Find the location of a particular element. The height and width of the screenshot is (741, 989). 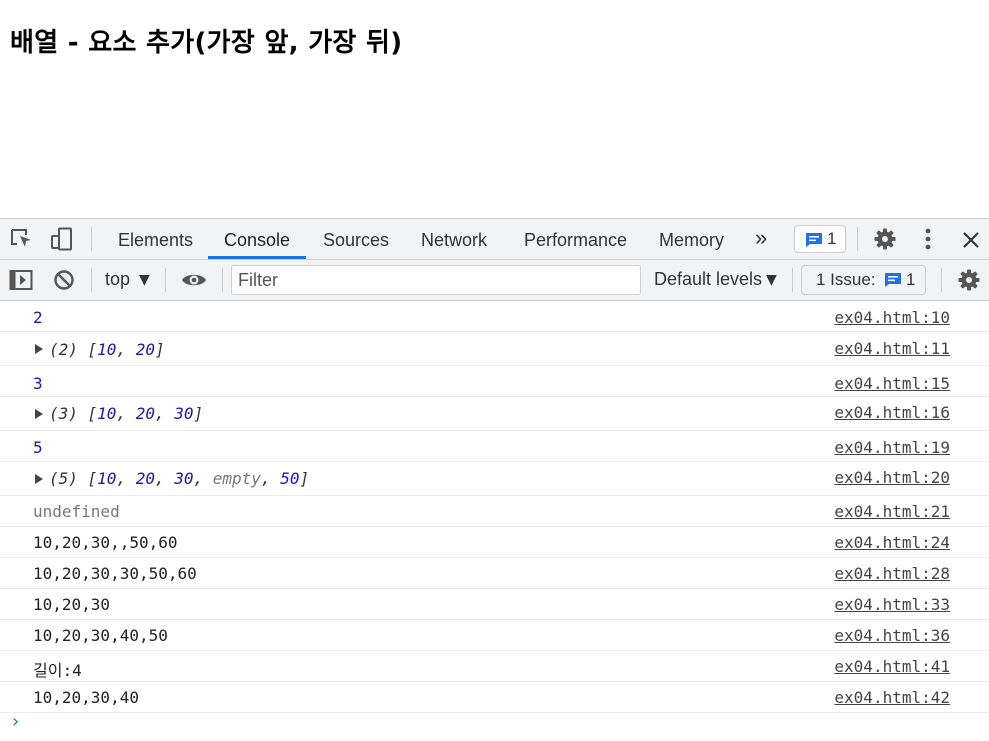

console-row: (5) [10, 20, 30, empty, 50] ex04.html:20 is located at coordinates (494, 479).